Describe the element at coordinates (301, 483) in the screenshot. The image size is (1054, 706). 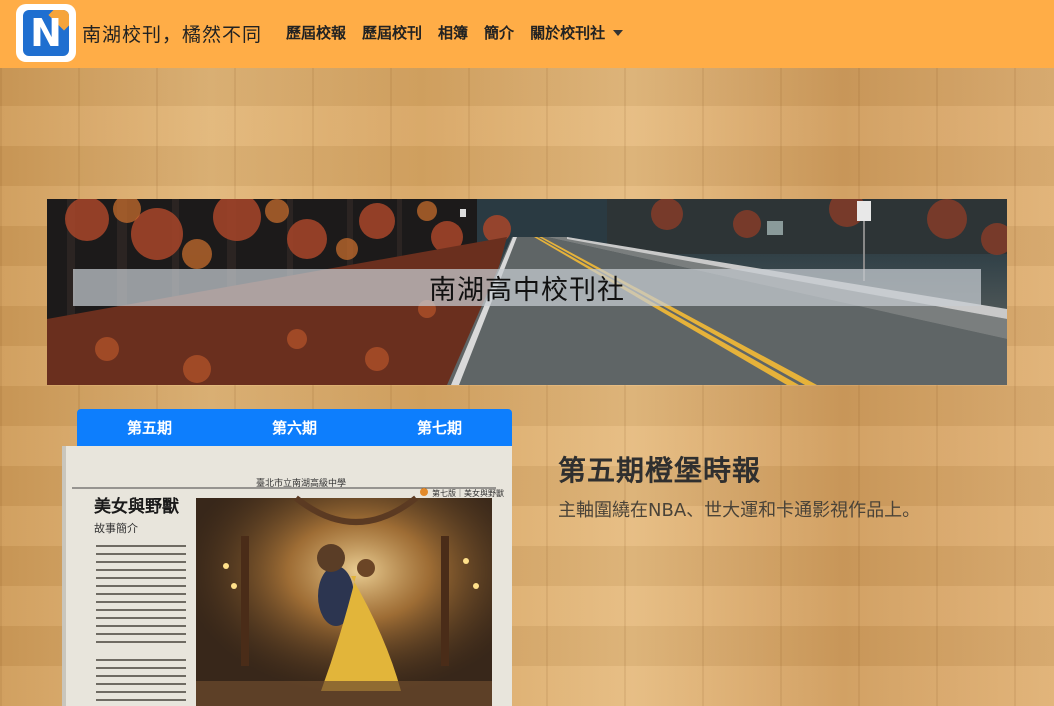
I see `paper-header-text: 臺北市立南湖高級中學` at that location.